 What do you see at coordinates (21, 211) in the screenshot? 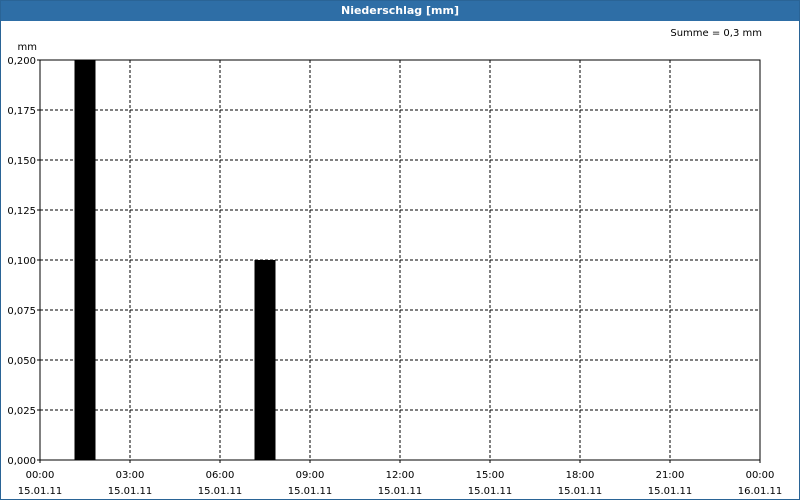
I see `y-tick-label: 0,125` at bounding box center [21, 211].